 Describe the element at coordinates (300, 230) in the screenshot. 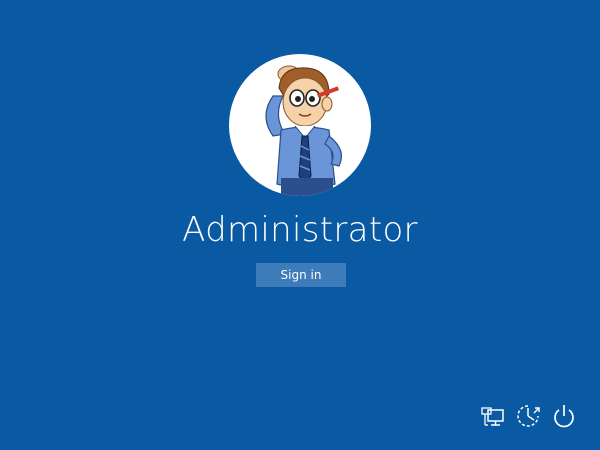

I see `username-label: Administrator` at that location.